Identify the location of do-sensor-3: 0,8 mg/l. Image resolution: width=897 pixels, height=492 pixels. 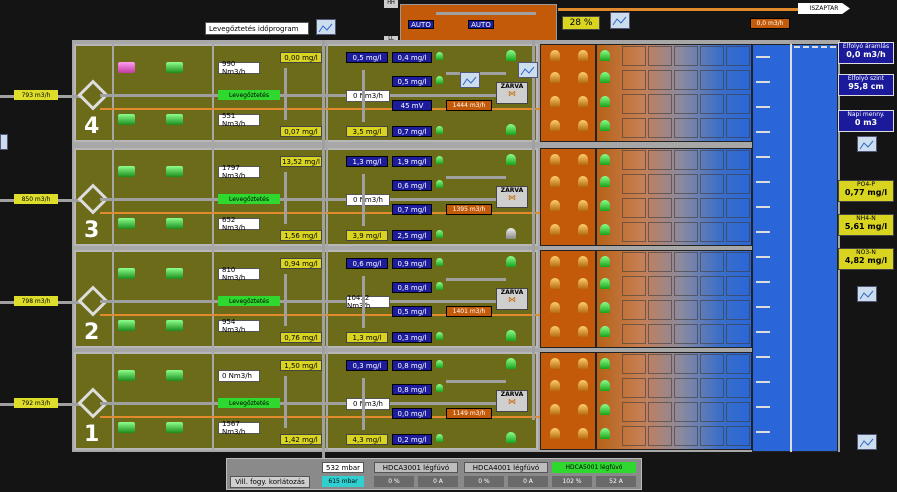
(412, 389).